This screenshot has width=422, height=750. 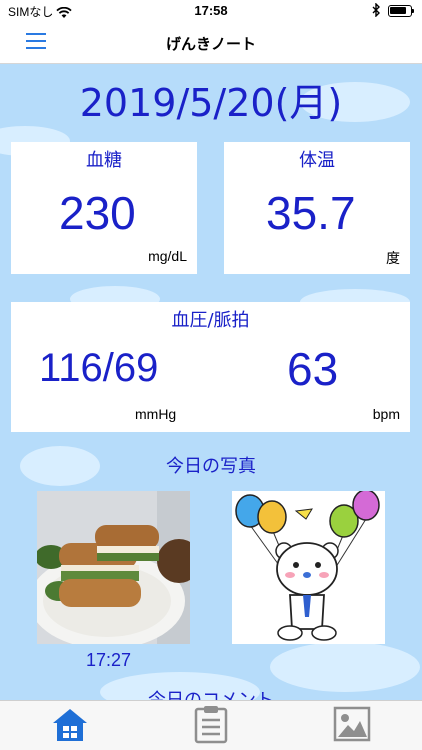 I want to click on pulse-value: 63, so click(x=313, y=369).